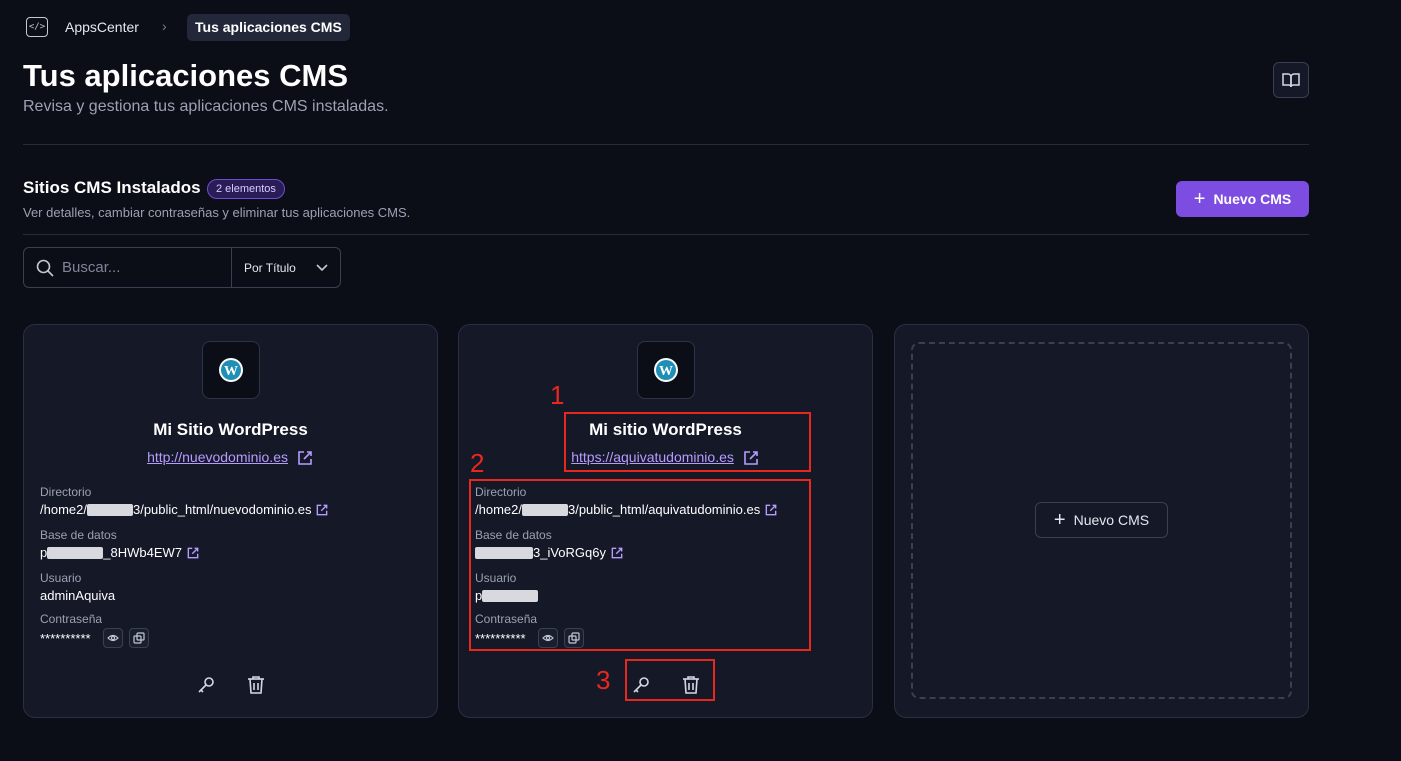  I want to click on directory-value: /home2/ 3/public_html/nuevodominio.es, so click(184, 509).